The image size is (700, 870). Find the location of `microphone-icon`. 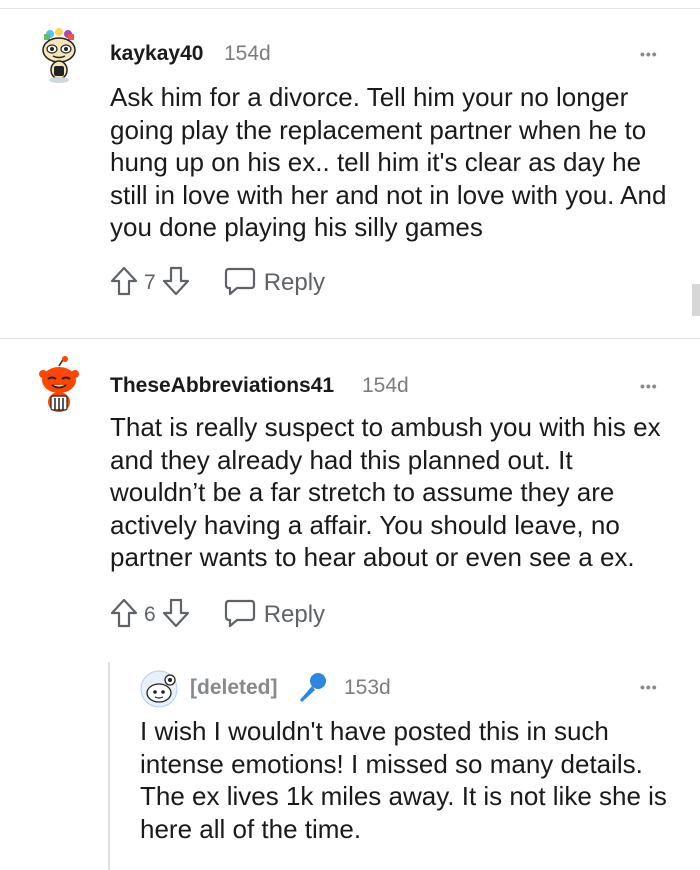

microphone-icon is located at coordinates (313, 689).